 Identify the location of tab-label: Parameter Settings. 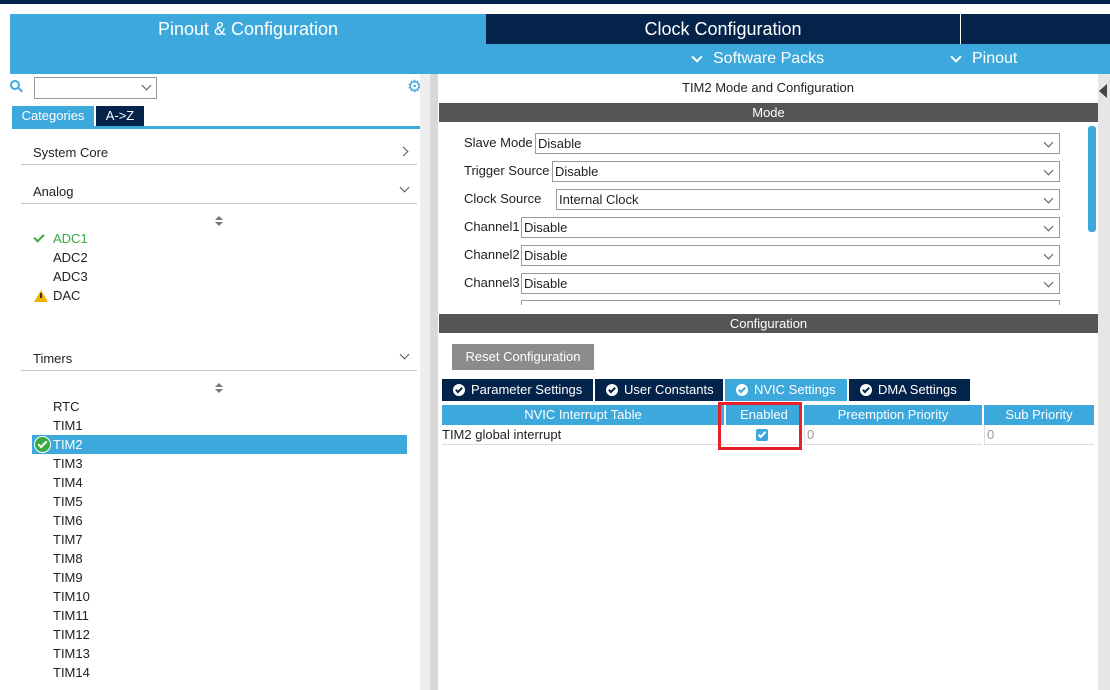
(527, 389).